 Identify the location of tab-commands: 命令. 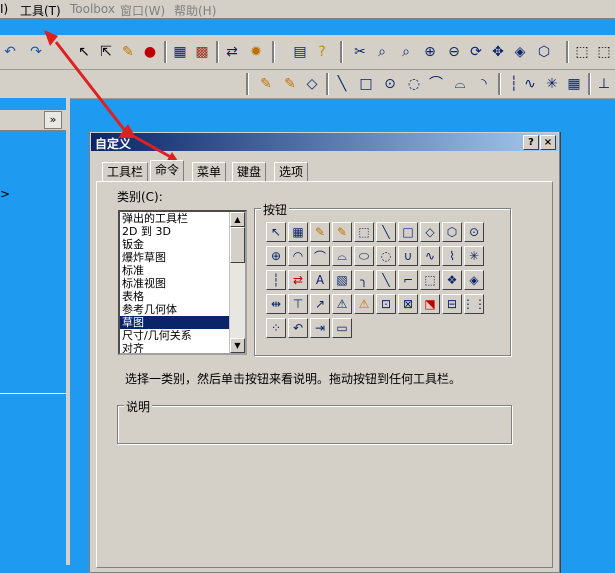
(167, 170).